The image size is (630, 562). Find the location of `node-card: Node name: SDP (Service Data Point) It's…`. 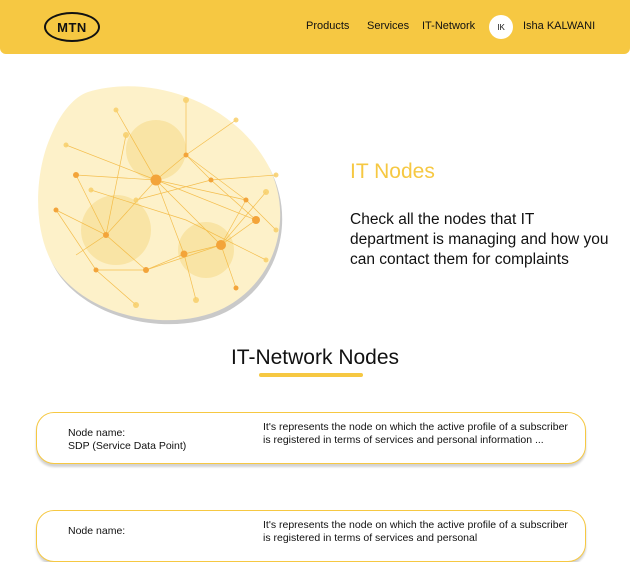

node-card: Node name: SDP (Service Data Point) It's… is located at coordinates (311, 438).